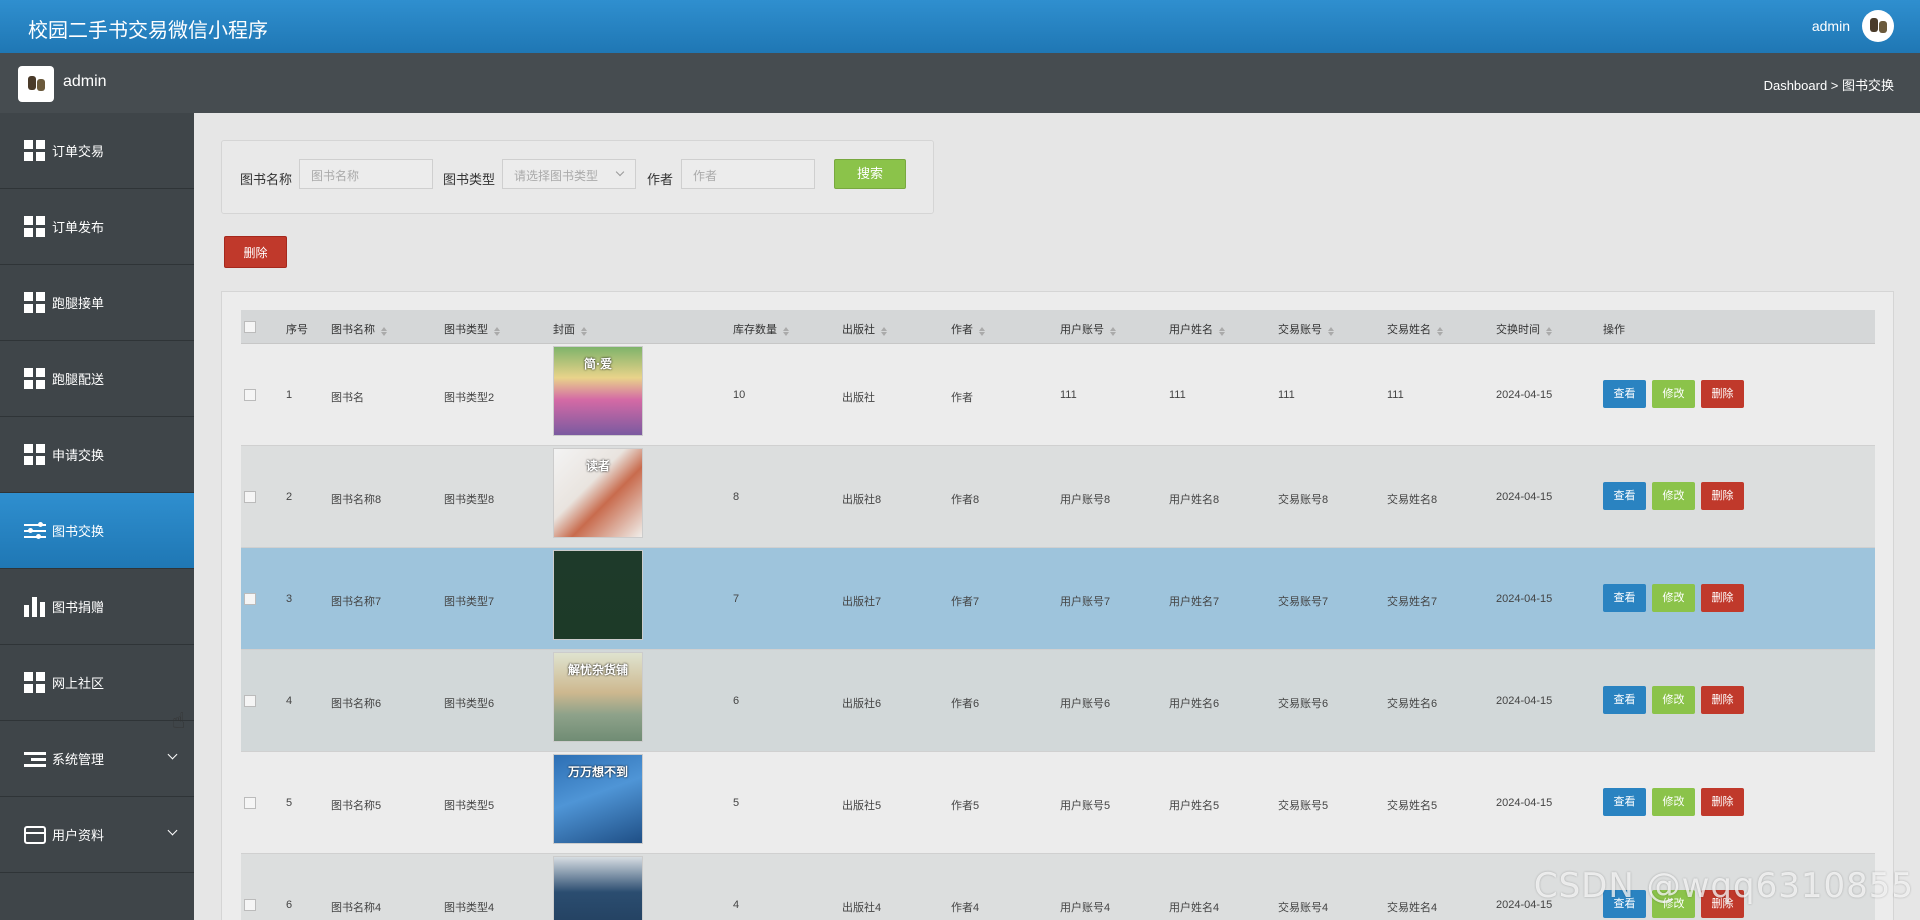  I want to click on cell-user-name: 111, so click(1177, 395).